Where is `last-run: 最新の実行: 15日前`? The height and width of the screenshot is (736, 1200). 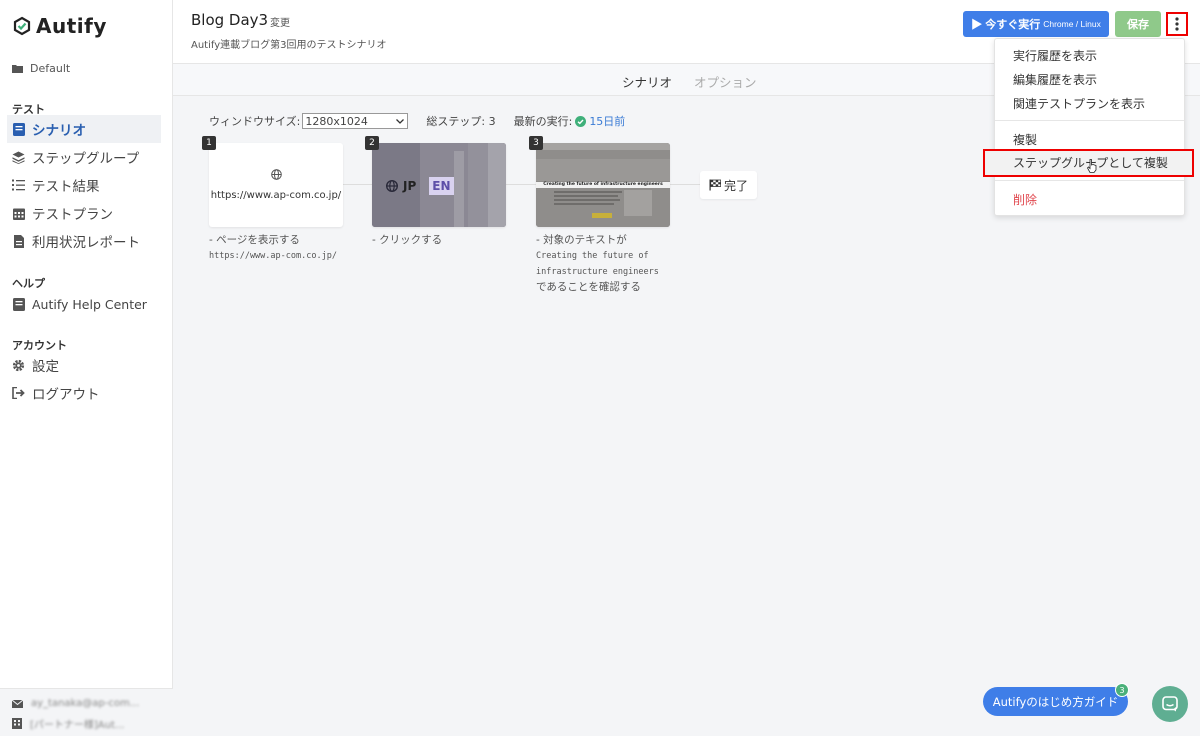 last-run: 最新の実行: 15日前 is located at coordinates (570, 121).